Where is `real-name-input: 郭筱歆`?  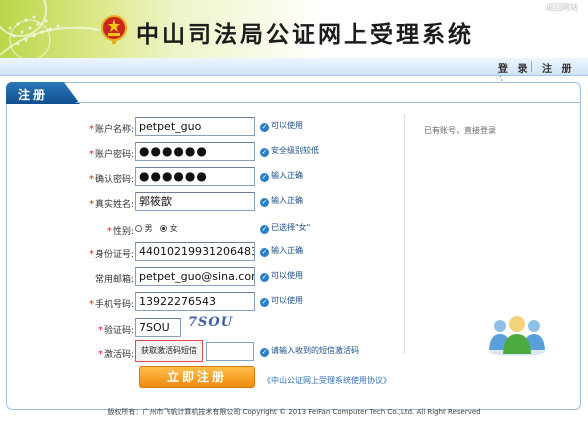
real-name-input: 郭筱歆 is located at coordinates (195, 201).